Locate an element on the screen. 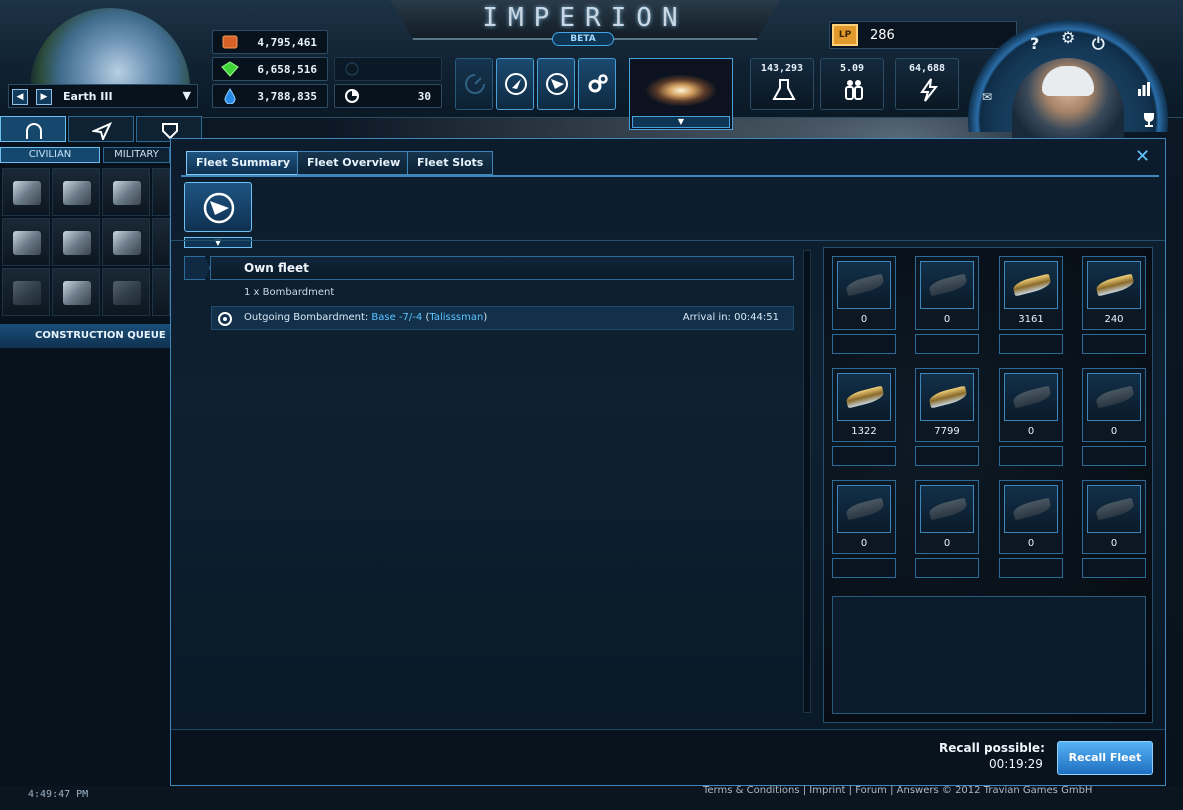 This screenshot has height=810, width=1183. beta-badge: BETA is located at coordinates (583, 39).